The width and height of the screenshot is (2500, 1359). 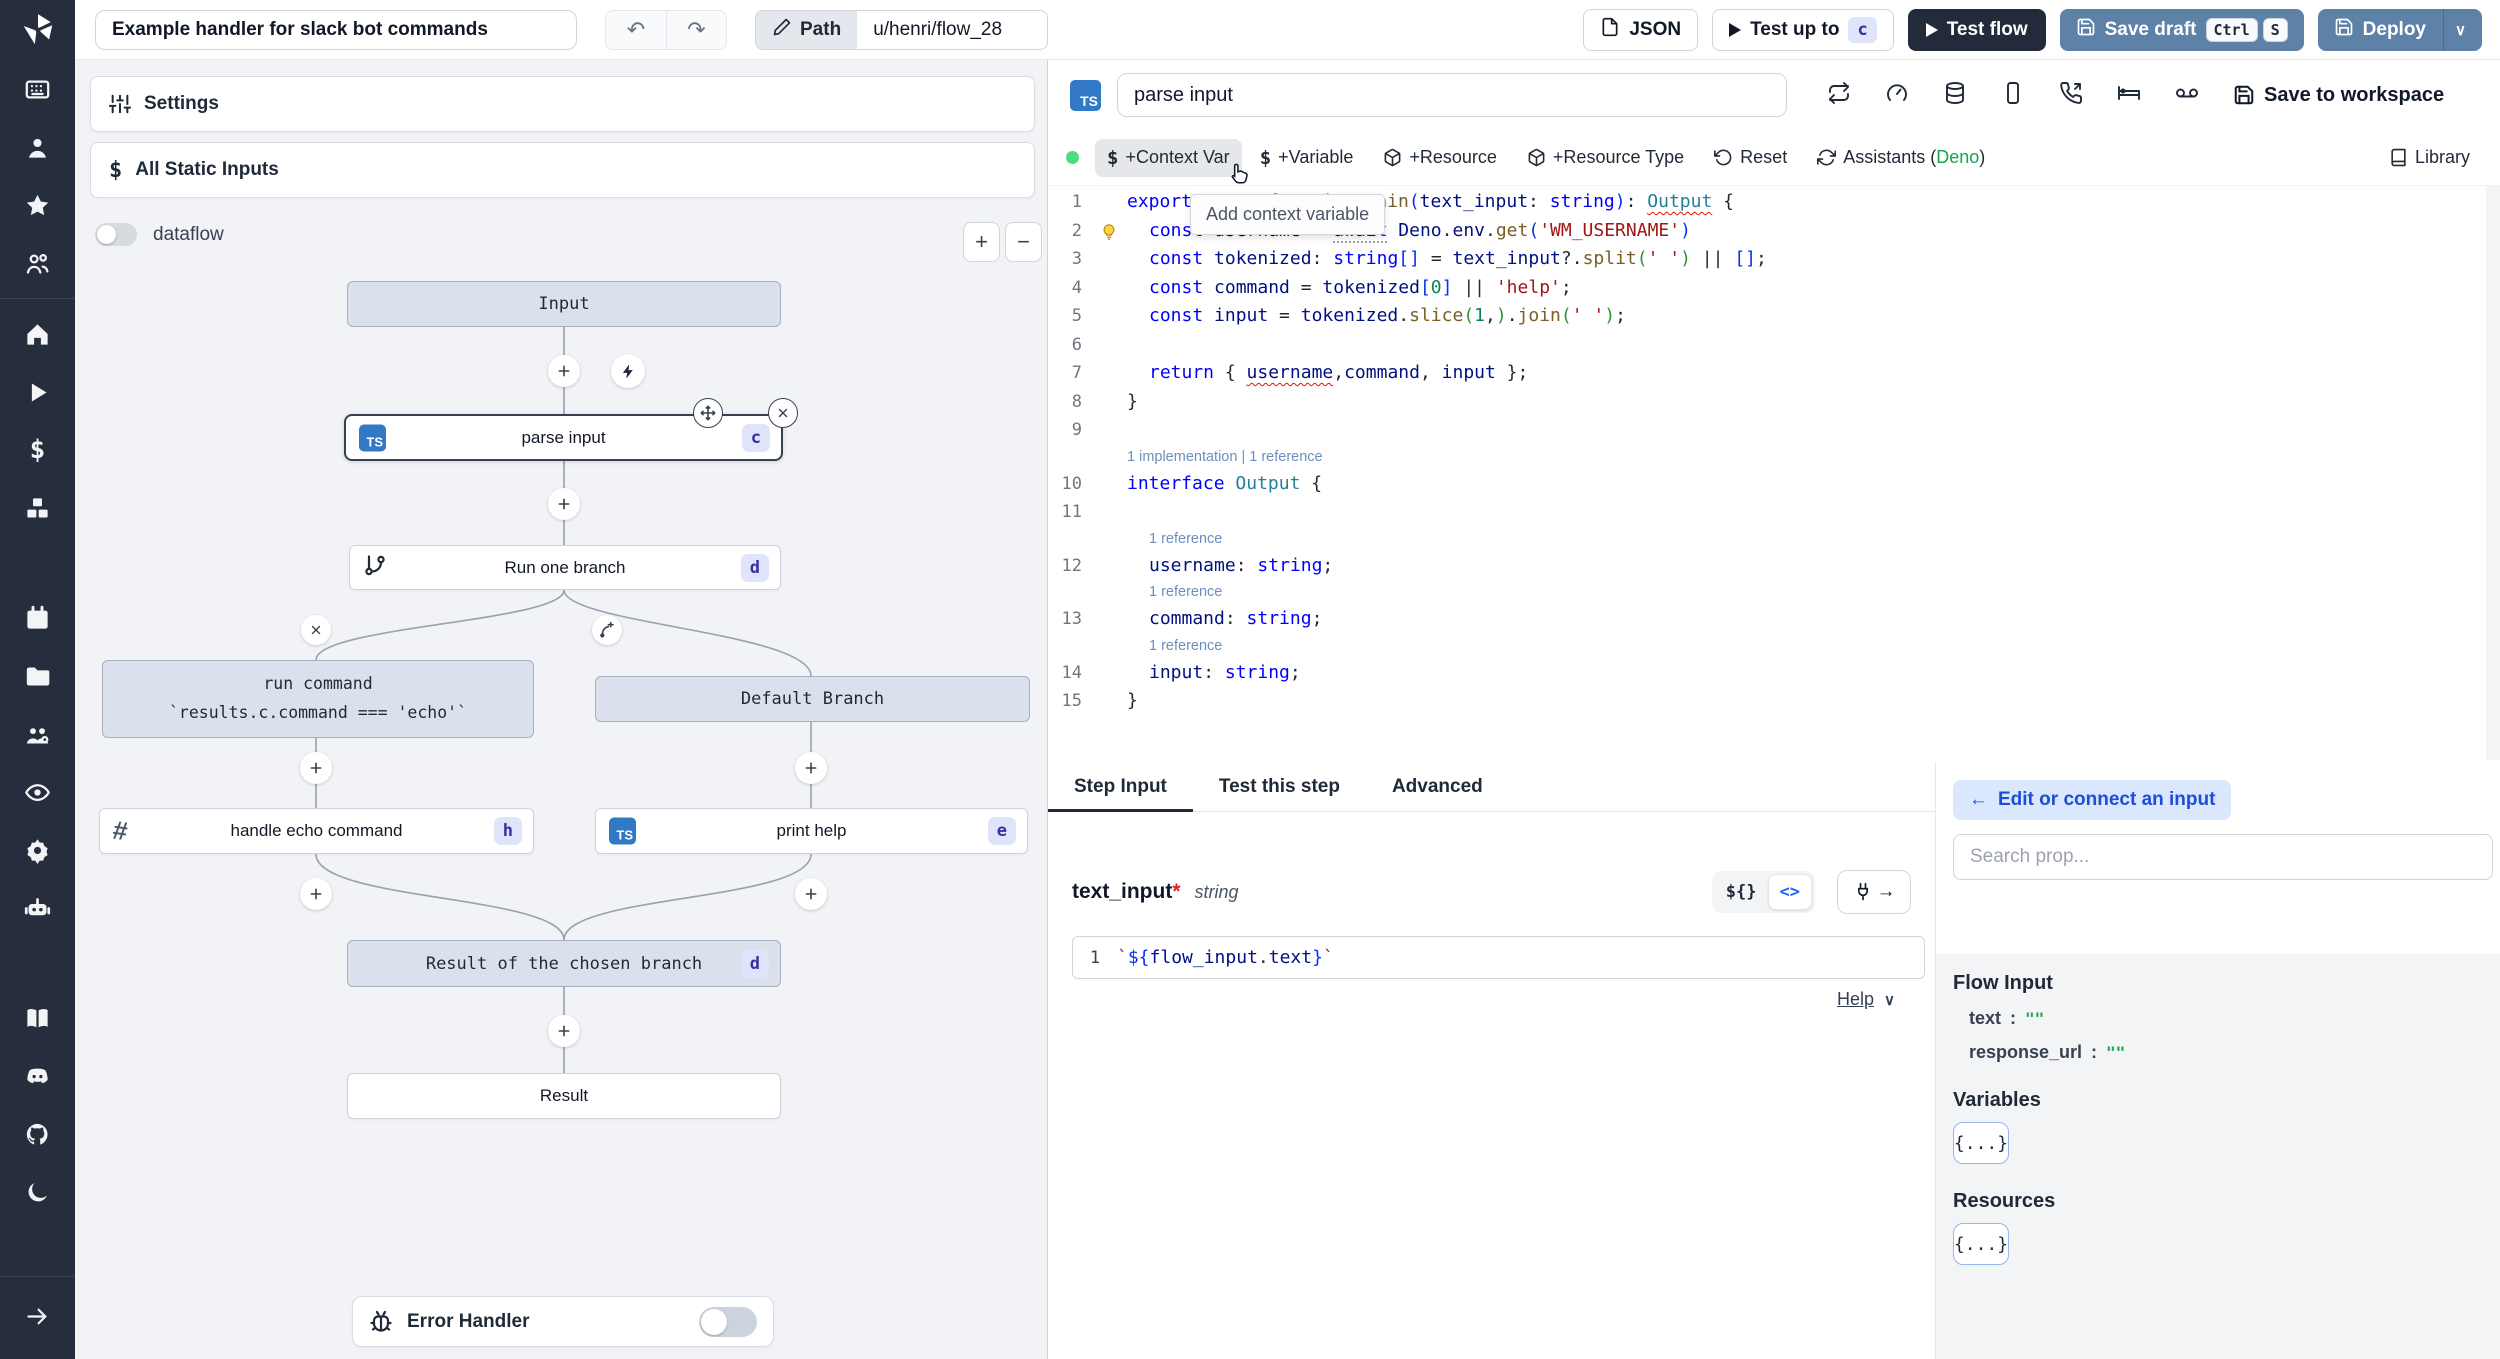 What do you see at coordinates (1955, 95) in the screenshot?
I see `cache-database-icon` at bounding box center [1955, 95].